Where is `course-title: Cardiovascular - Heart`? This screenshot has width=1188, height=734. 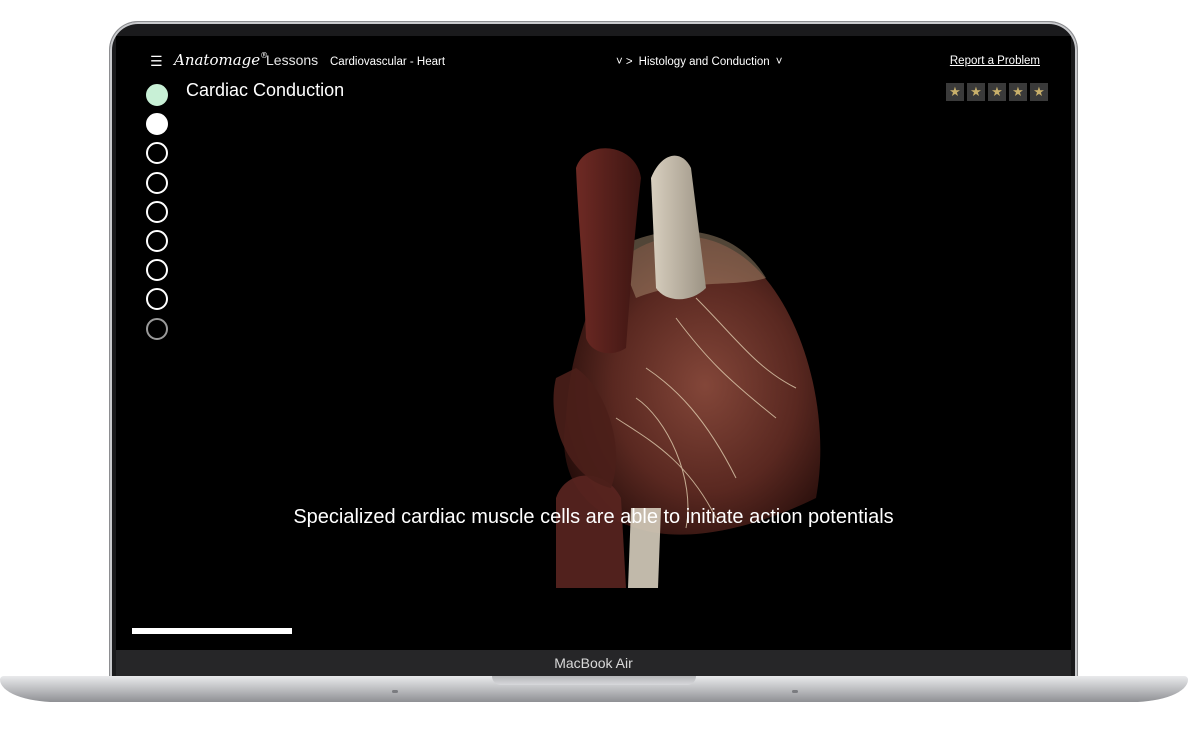 course-title: Cardiovascular - Heart is located at coordinates (388, 62).